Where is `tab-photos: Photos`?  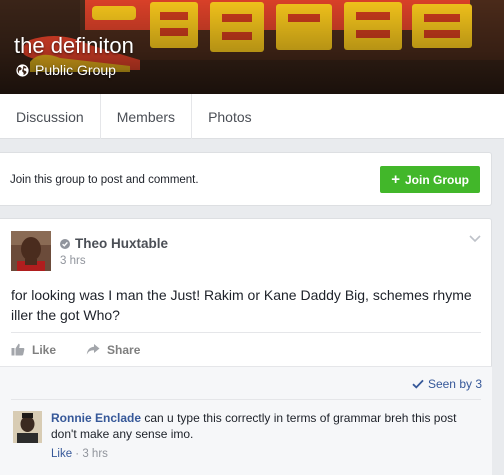
tab-photos: Photos is located at coordinates (230, 116).